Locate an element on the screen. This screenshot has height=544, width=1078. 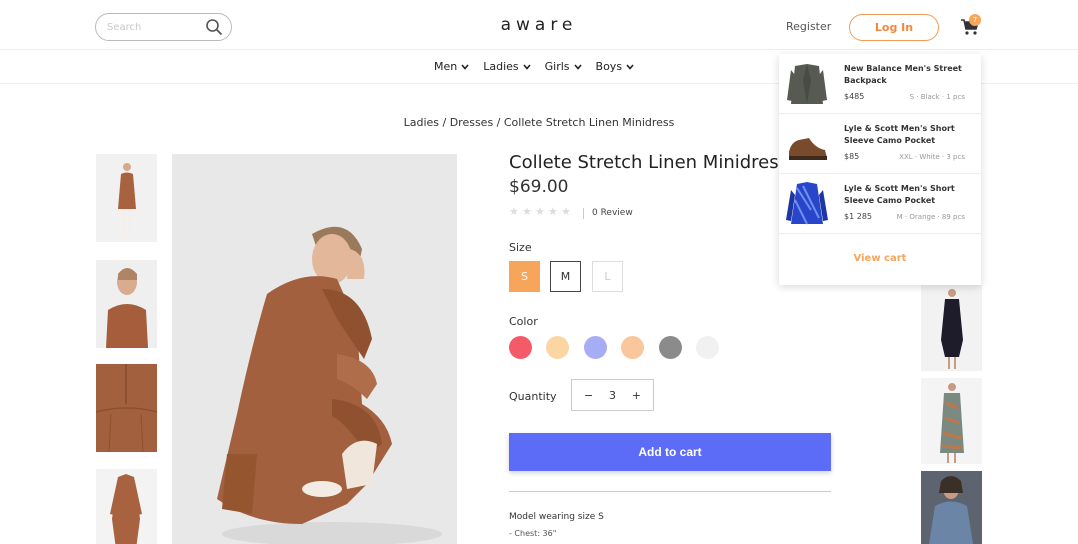
nav-item-label: Girls is located at coordinates (557, 66).